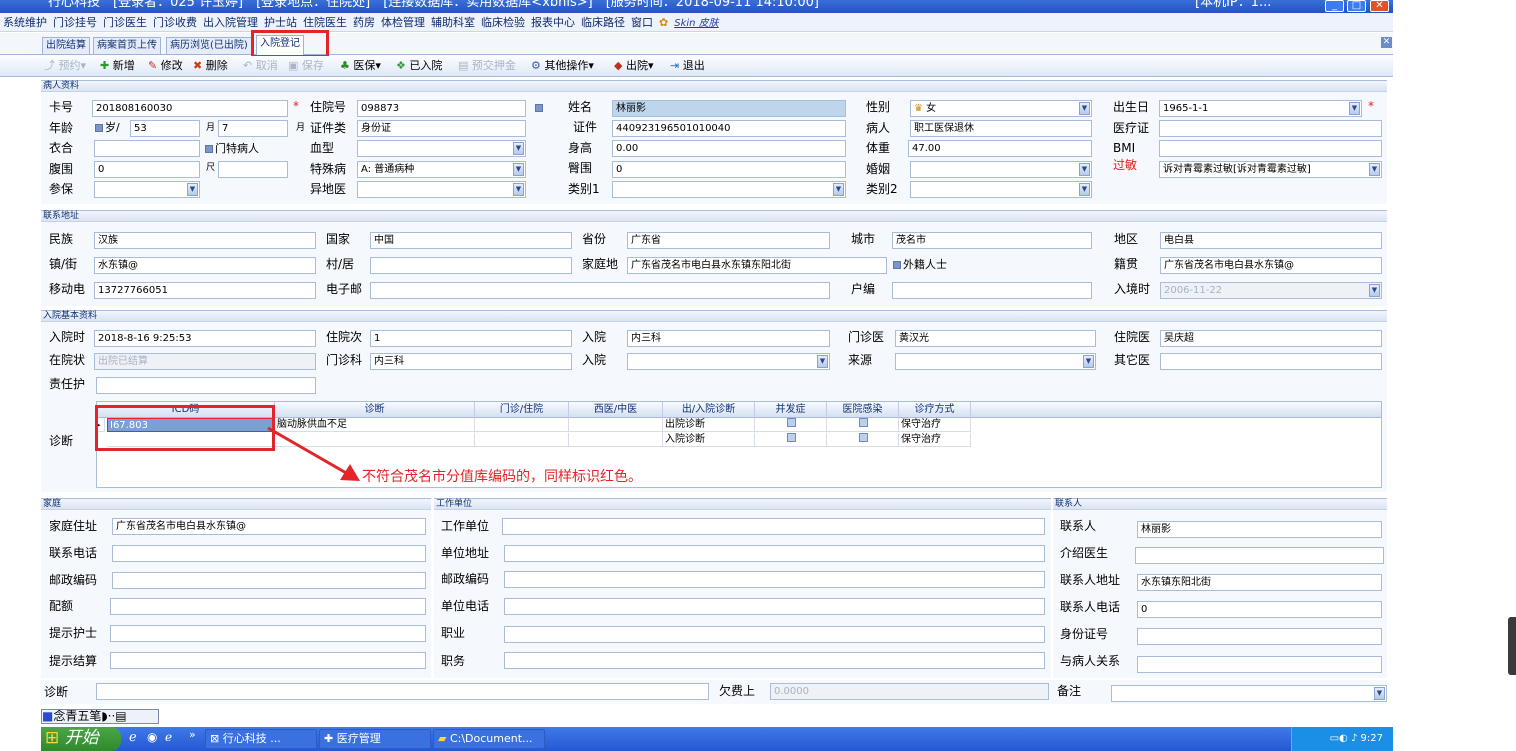  Describe the element at coordinates (1356, 6) in the screenshot. I see `maximize-button: □` at that location.